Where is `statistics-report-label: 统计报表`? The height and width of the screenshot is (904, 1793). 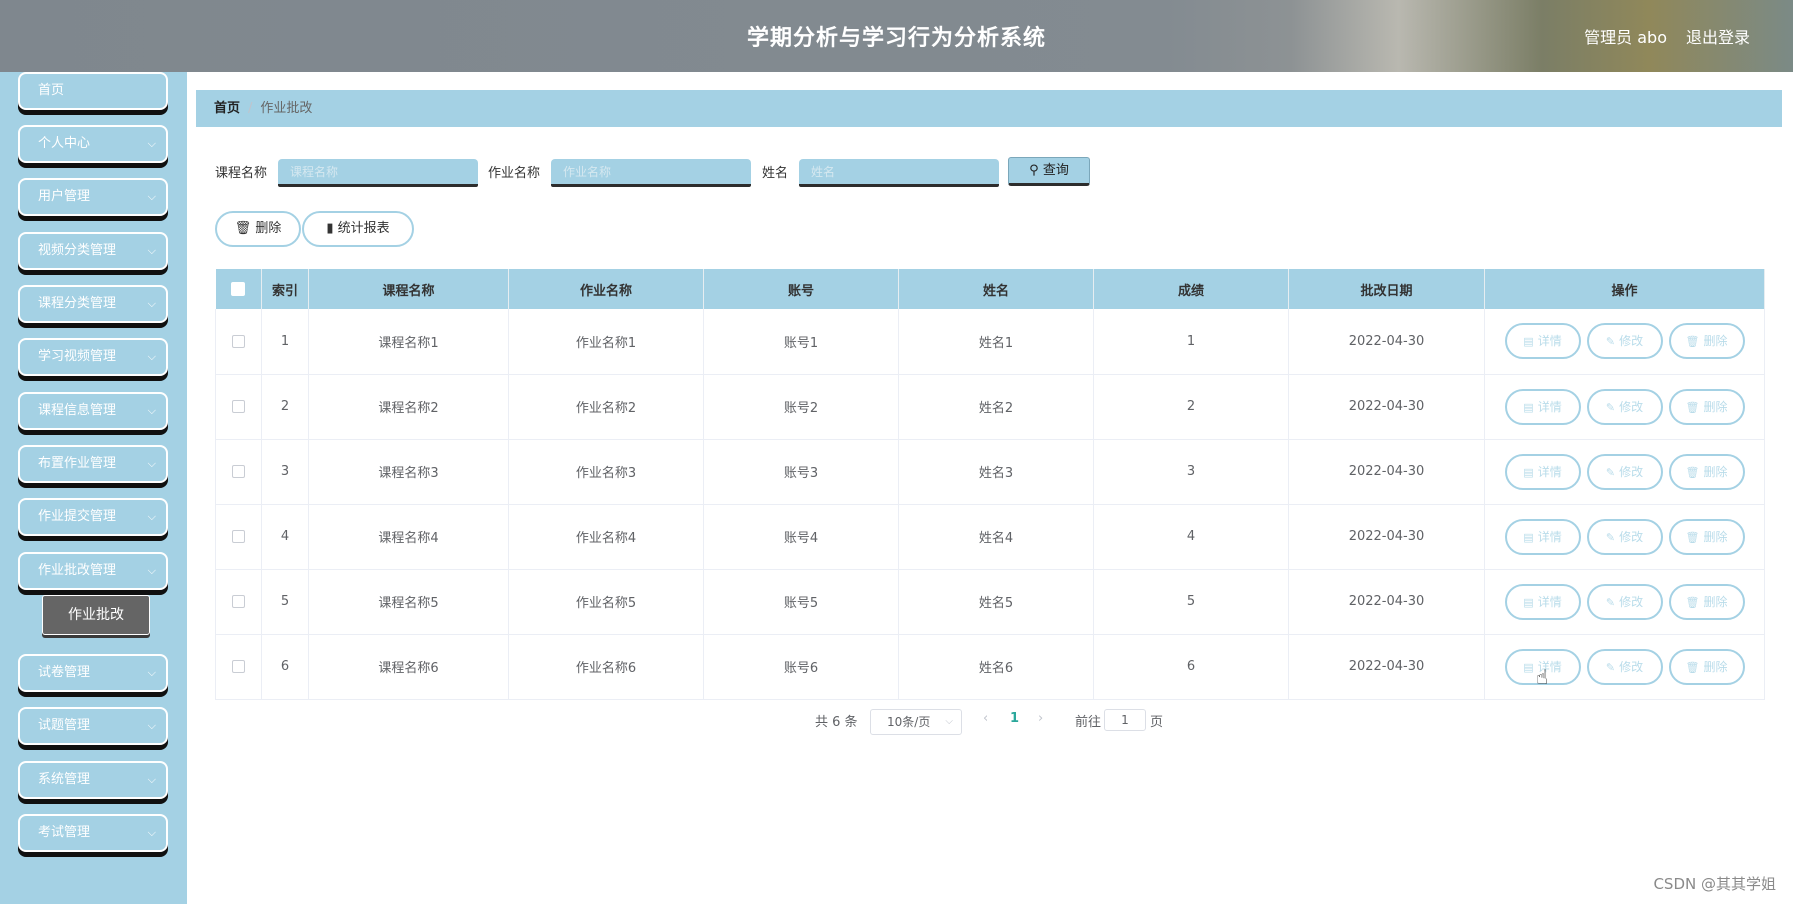
statistics-report-label: 统计报表 is located at coordinates (363, 228).